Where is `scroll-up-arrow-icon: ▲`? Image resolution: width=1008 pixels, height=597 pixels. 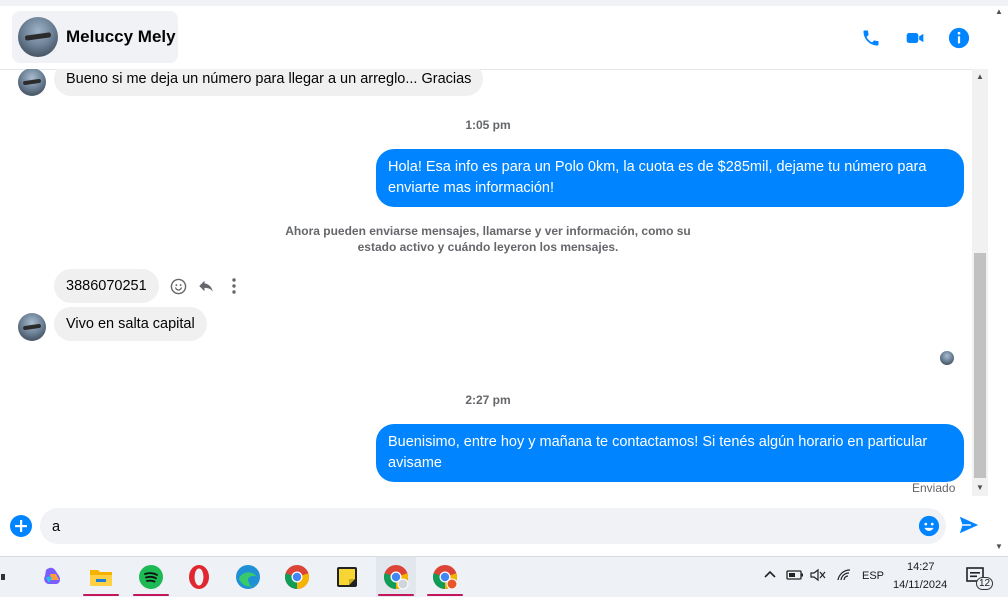
scroll-up-arrow-icon: ▲ is located at coordinates (980, 77).